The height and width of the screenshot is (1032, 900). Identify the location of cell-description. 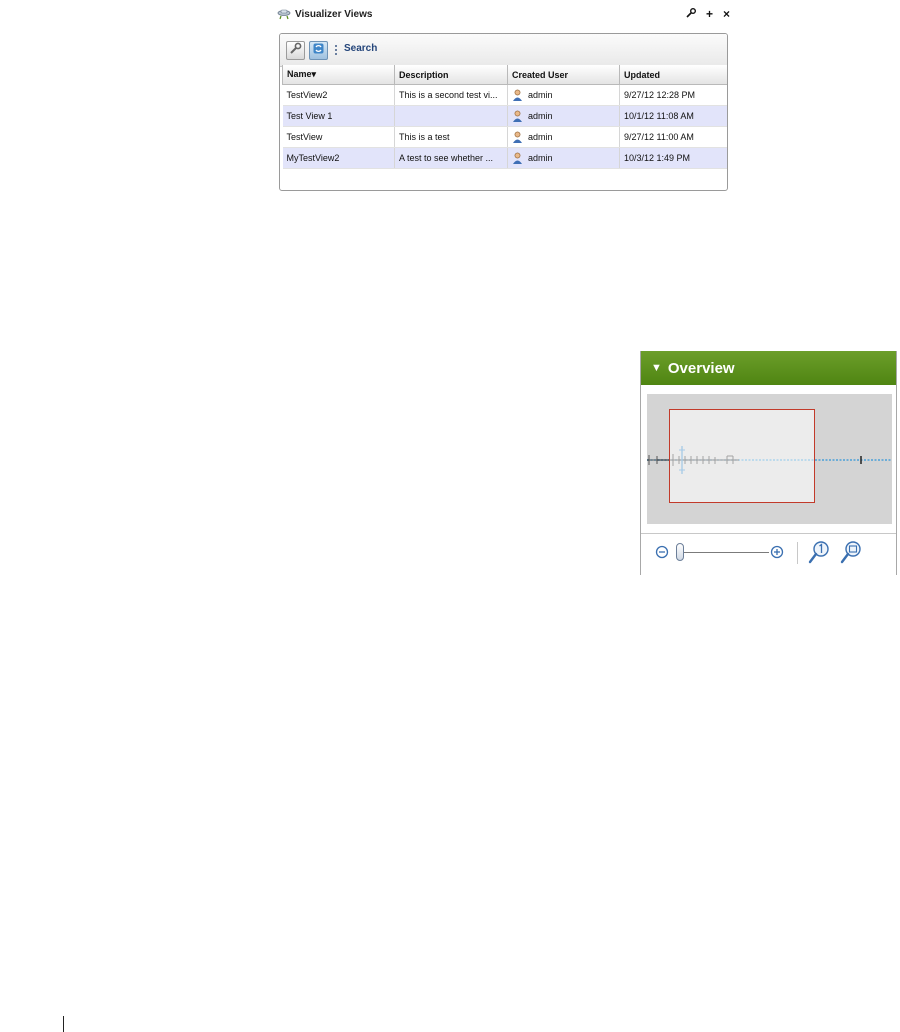
(451, 116).